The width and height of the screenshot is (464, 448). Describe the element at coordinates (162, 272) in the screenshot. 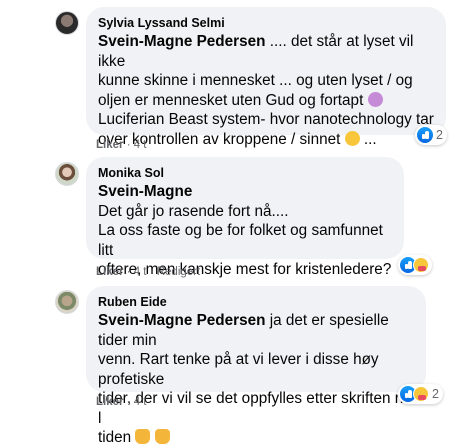

I see `comment-meta: · 4 t · Redigert` at that location.